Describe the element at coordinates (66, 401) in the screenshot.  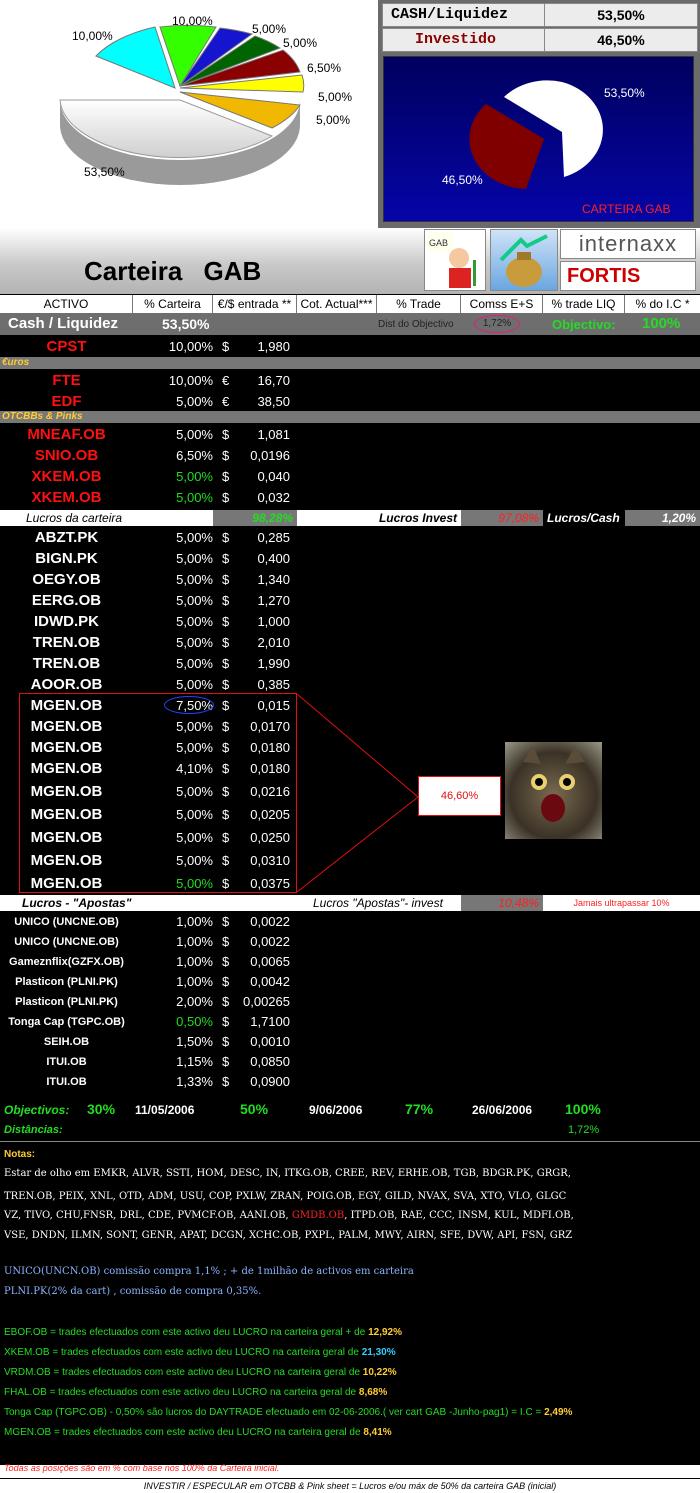
I see `activo-name: EDF` at that location.